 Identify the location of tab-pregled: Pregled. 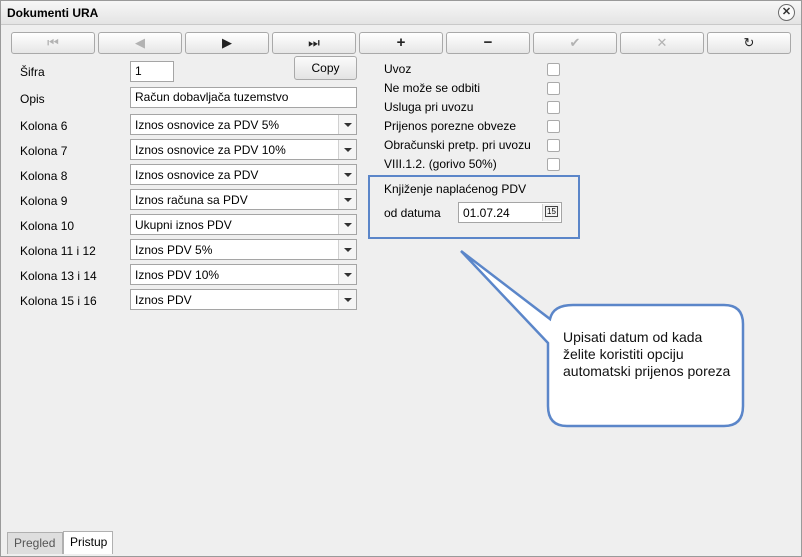
(35, 543).